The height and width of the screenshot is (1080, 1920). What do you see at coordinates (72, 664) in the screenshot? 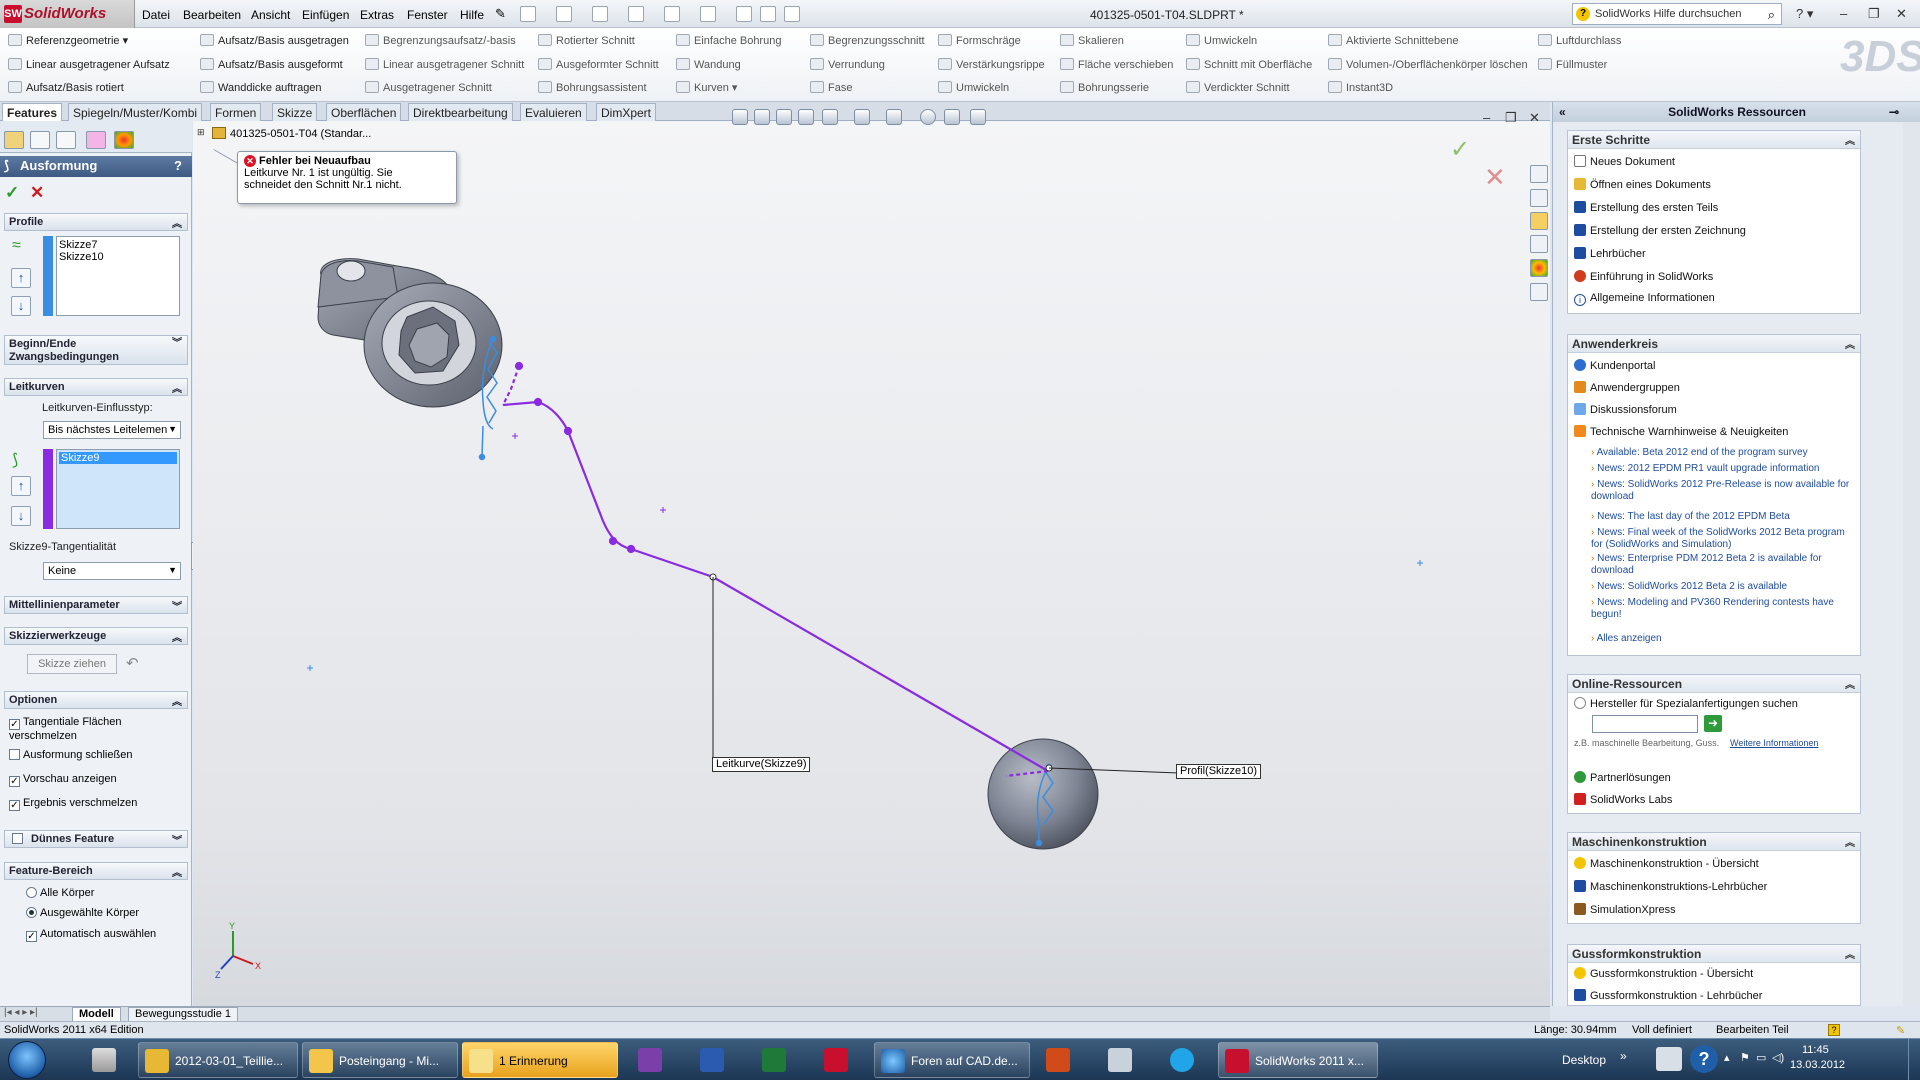
I see `drag-sketch-button: Skizze ziehen` at bounding box center [72, 664].